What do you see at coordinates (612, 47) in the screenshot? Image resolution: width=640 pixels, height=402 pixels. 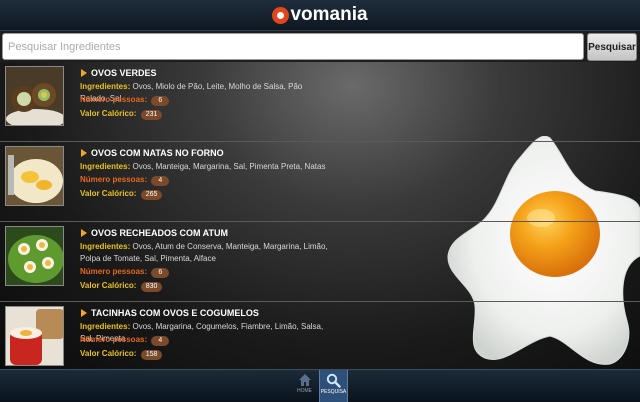 I see `search-button: Pesquisar` at bounding box center [612, 47].